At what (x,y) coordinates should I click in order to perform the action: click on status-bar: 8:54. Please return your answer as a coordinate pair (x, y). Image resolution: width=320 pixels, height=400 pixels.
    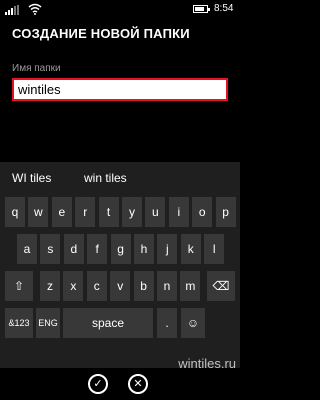
    Looking at the image, I should click on (120, 9).